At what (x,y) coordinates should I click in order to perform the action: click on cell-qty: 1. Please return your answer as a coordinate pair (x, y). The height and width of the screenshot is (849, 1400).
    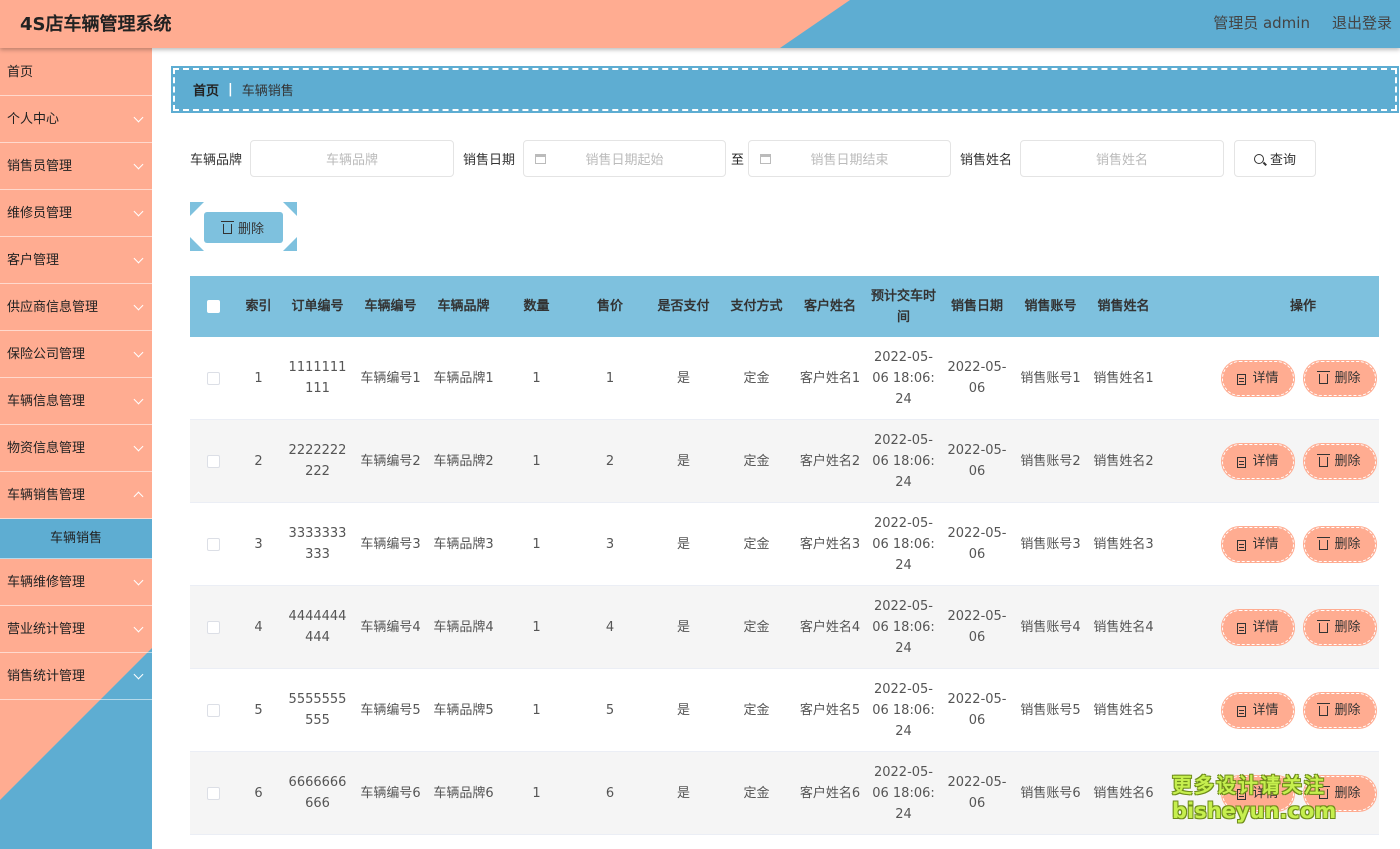
    Looking at the image, I should click on (536, 544).